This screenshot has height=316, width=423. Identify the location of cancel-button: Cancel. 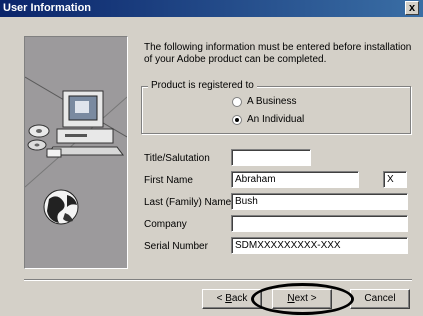
(380, 299).